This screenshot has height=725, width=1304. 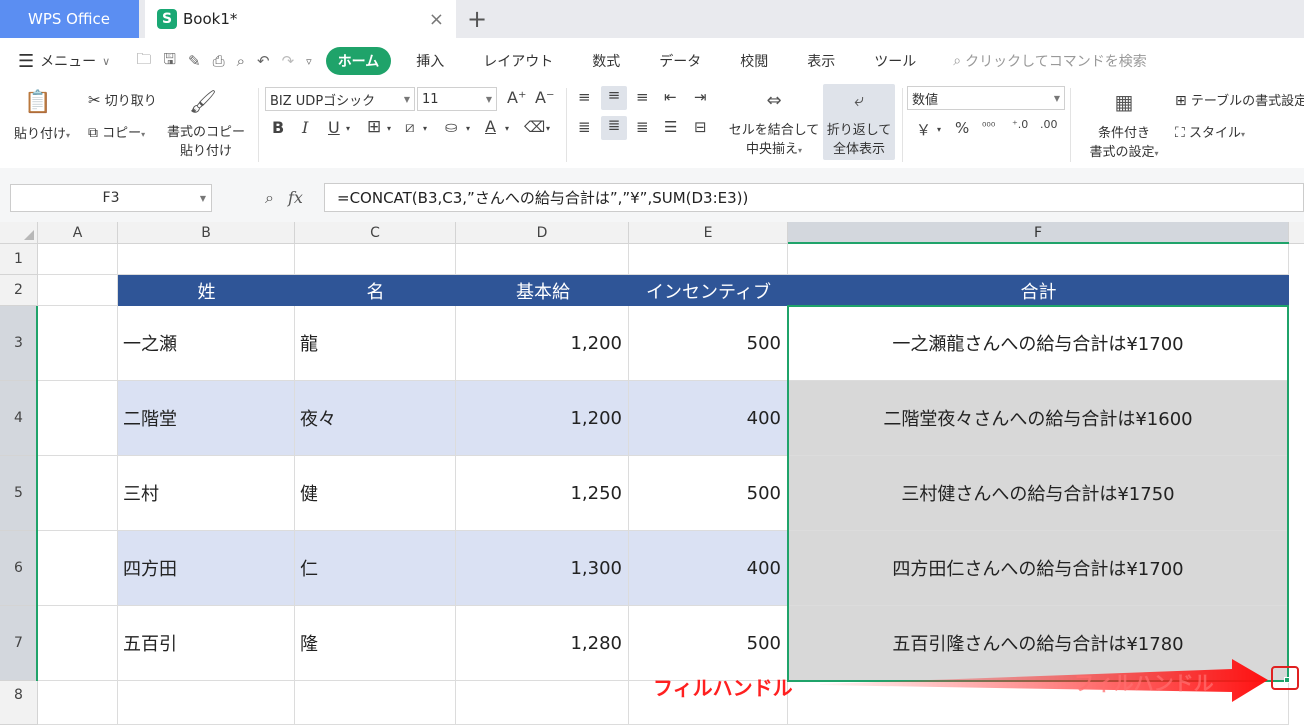 I want to click on format-painter-button: 🖌 書式のコピー 貼り付け, so click(x=206, y=124).